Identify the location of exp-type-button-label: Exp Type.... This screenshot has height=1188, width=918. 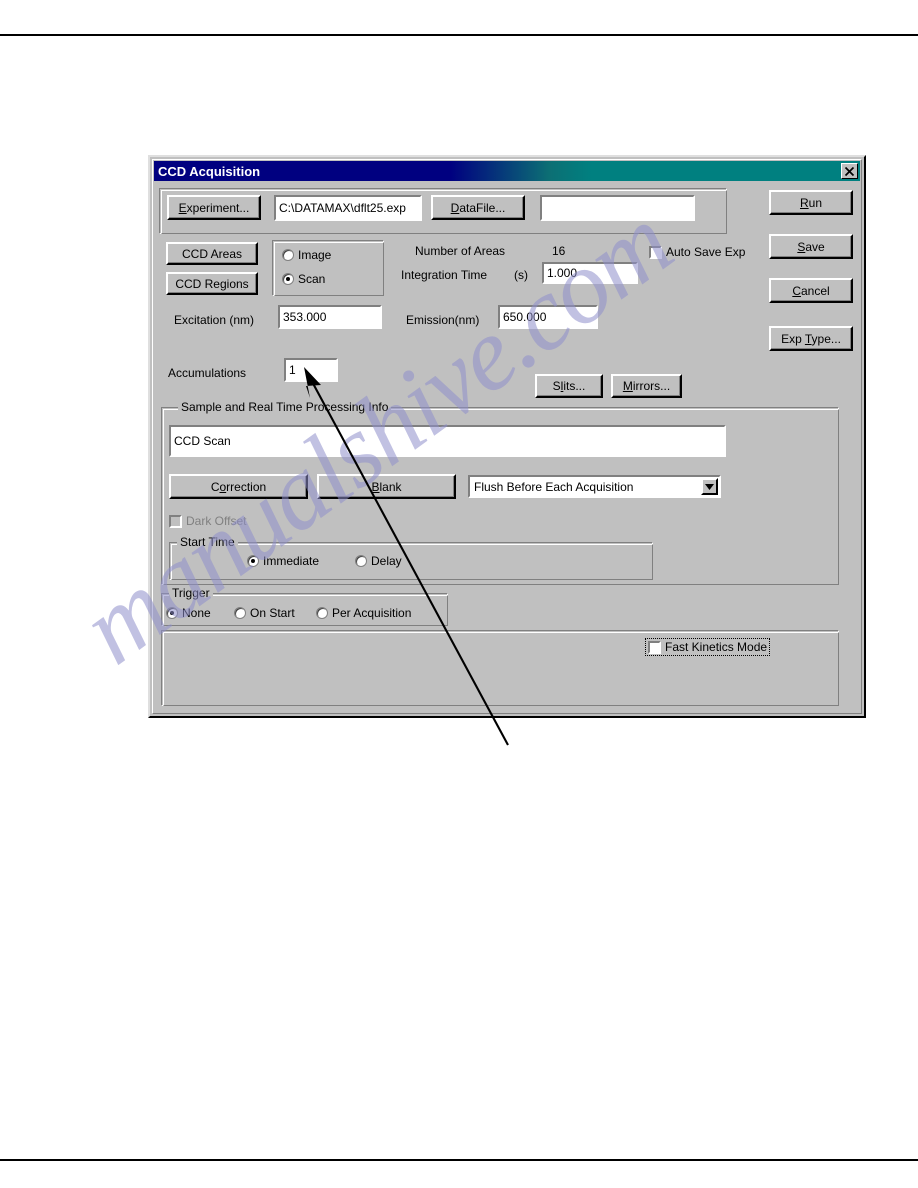
(811, 338).